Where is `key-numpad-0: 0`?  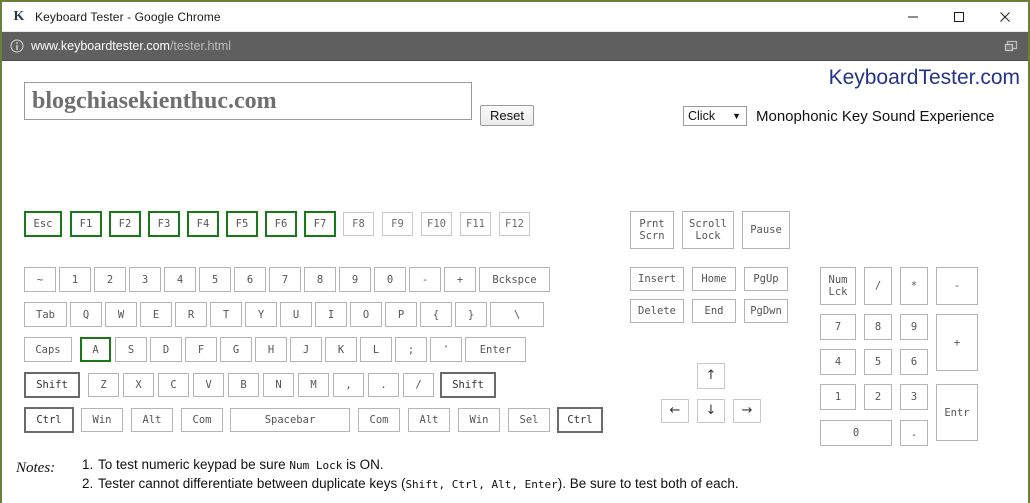
key-numpad-0: 0 is located at coordinates (856, 433).